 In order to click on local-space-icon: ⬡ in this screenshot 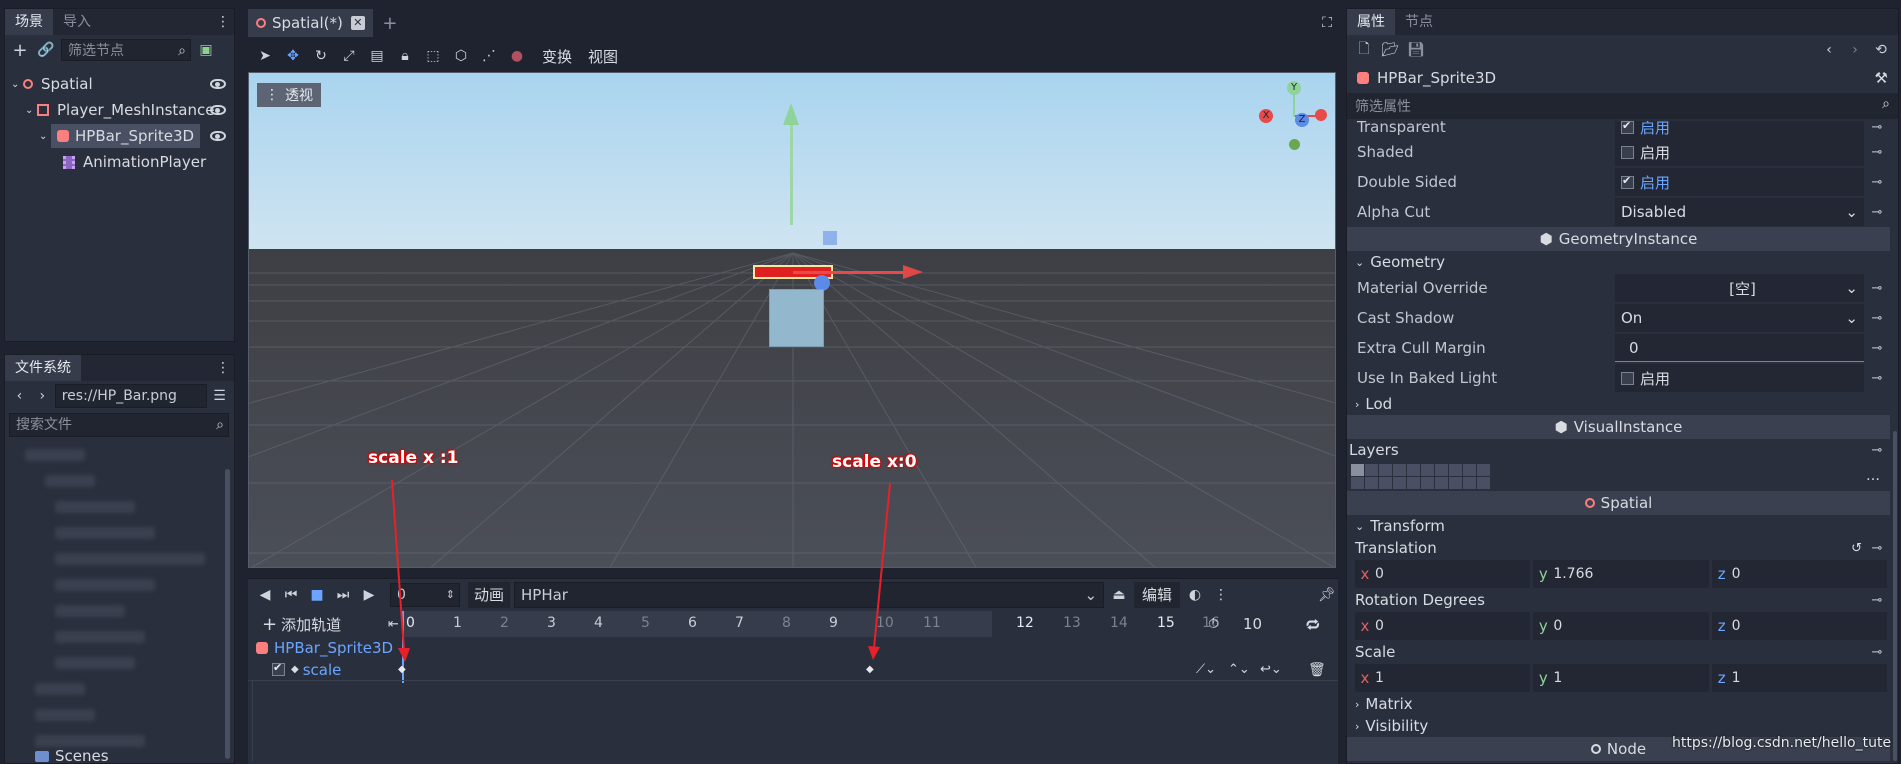, I will do `click(461, 56)`.